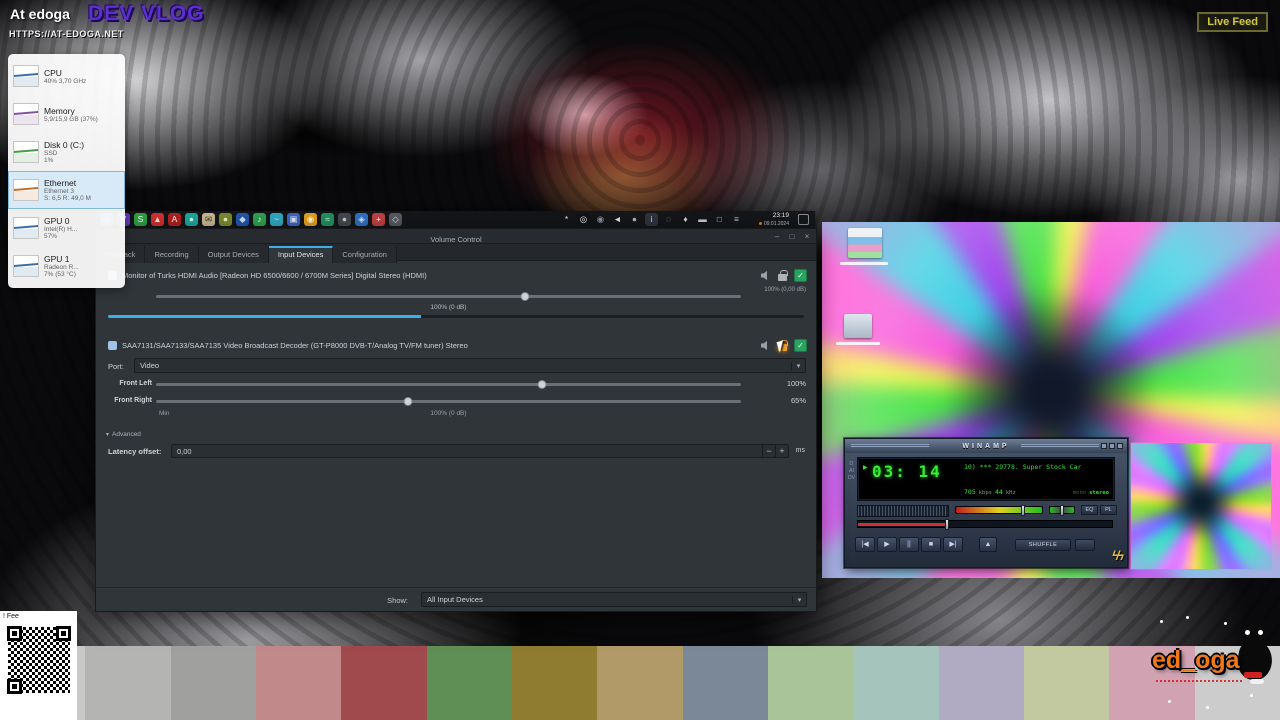 This screenshot has height=720, width=1280. Describe the element at coordinates (40, 14) in the screenshot. I see `brand-text: At edoga` at that location.